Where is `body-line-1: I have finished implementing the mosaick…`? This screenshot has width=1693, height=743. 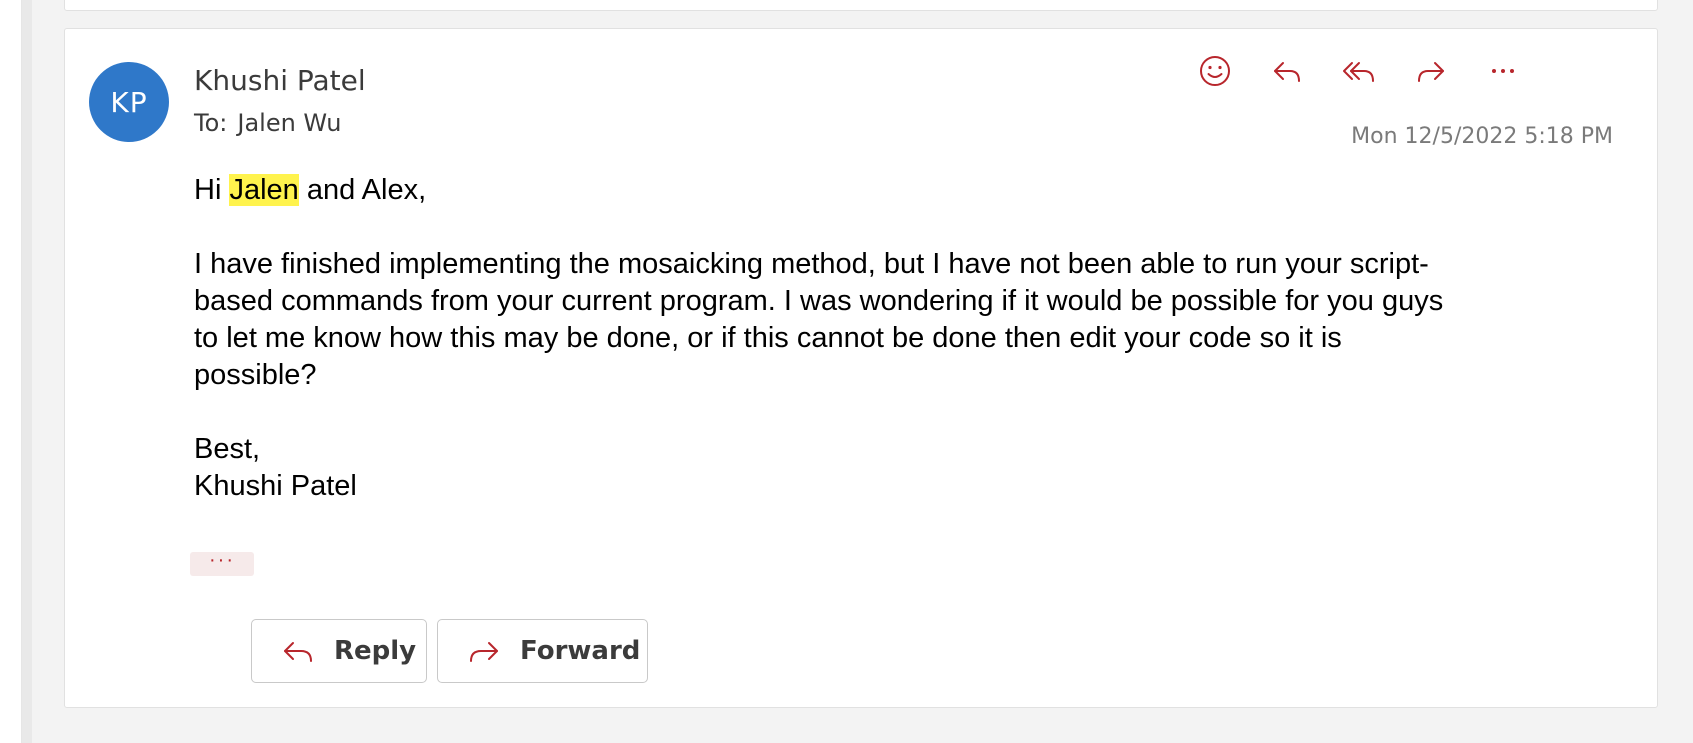
body-line-1: I have finished implementing the mosaick… is located at coordinates (811, 264).